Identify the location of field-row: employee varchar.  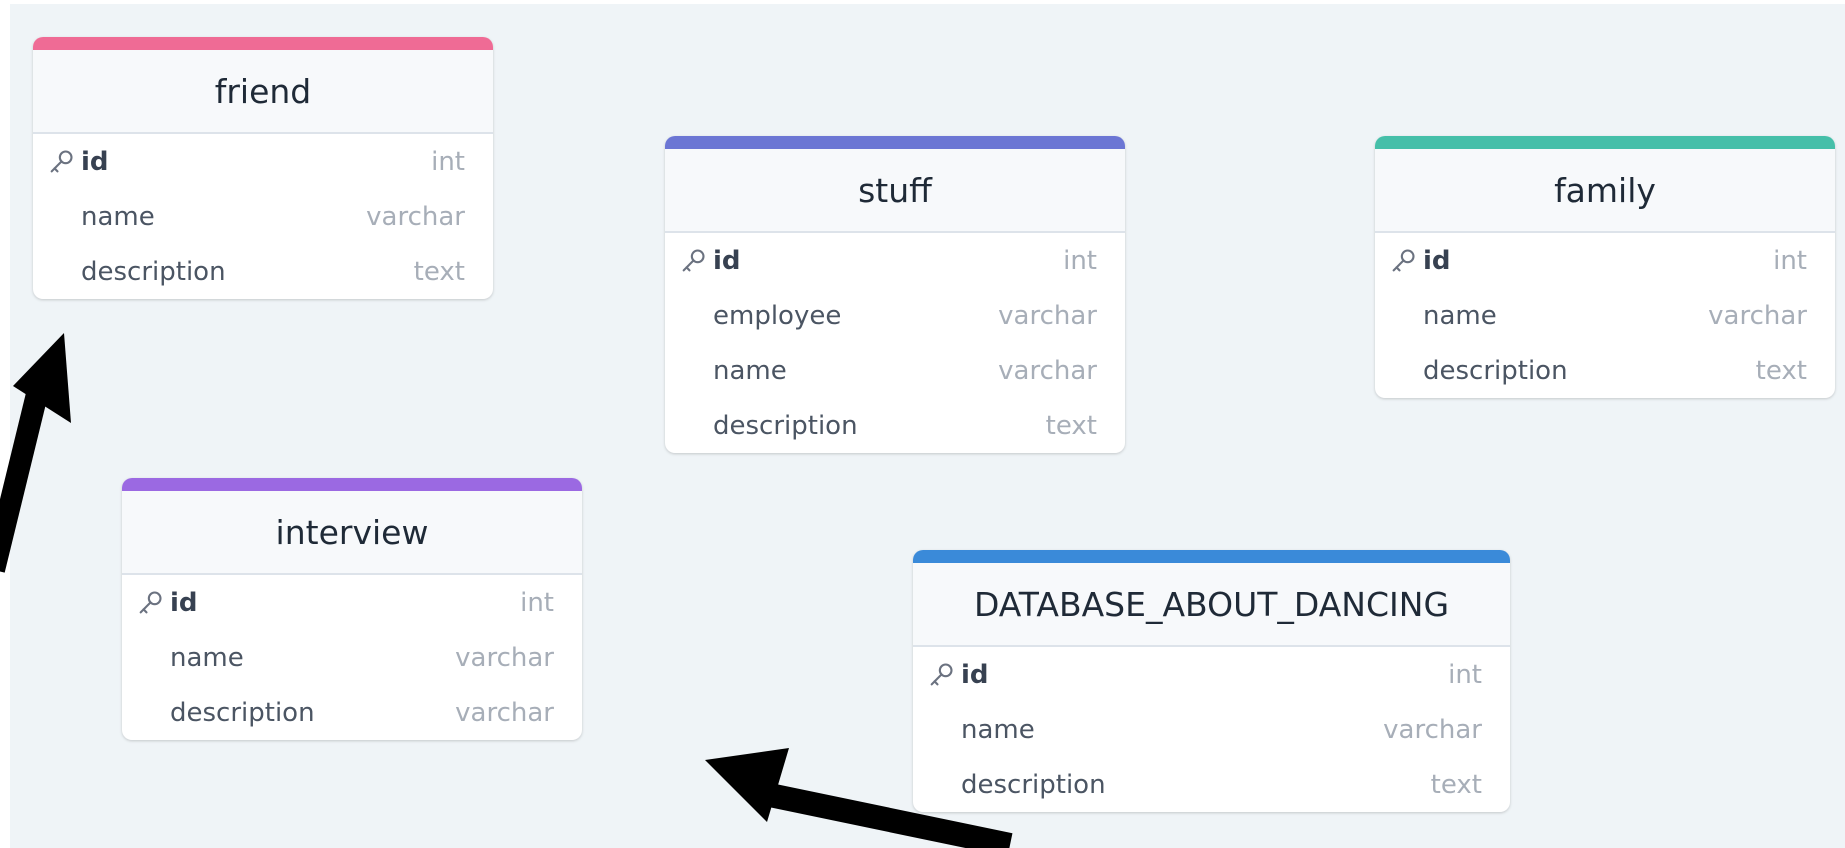
(895, 315).